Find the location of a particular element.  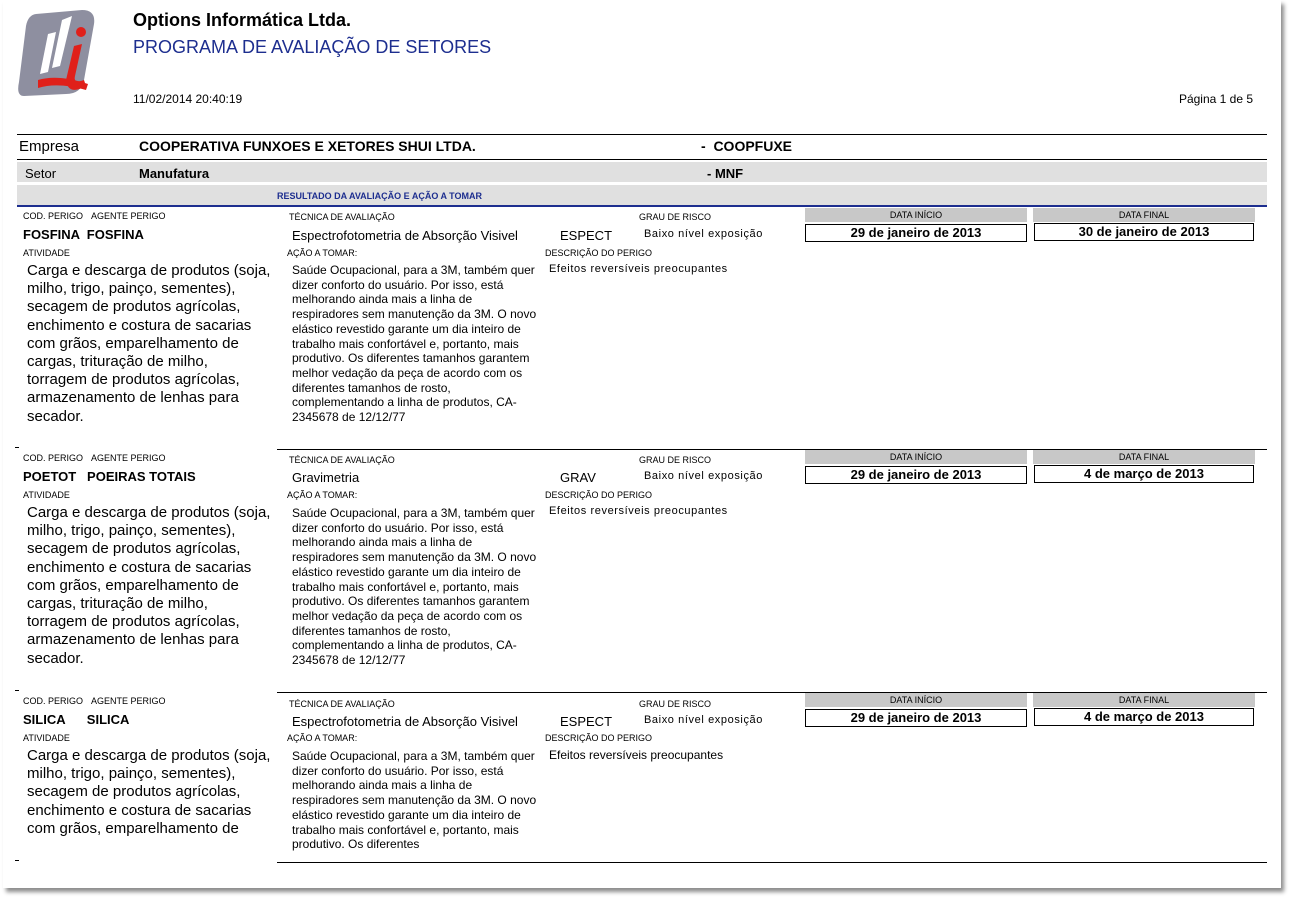

company-logo is located at coordinates (56, 53).